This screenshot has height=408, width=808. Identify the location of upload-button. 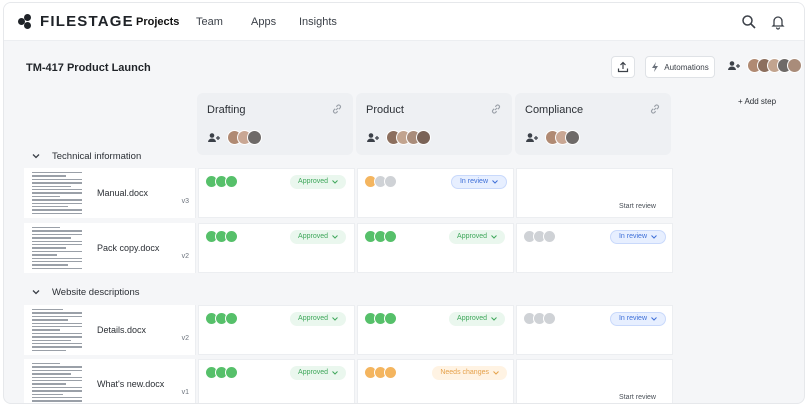
(623, 67).